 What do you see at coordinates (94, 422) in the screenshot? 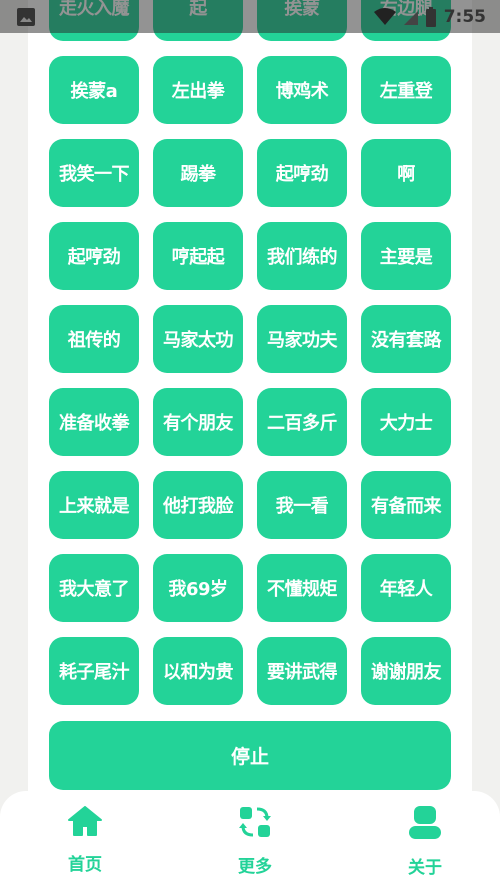
I see `sound-button: 准备收拳` at bounding box center [94, 422].